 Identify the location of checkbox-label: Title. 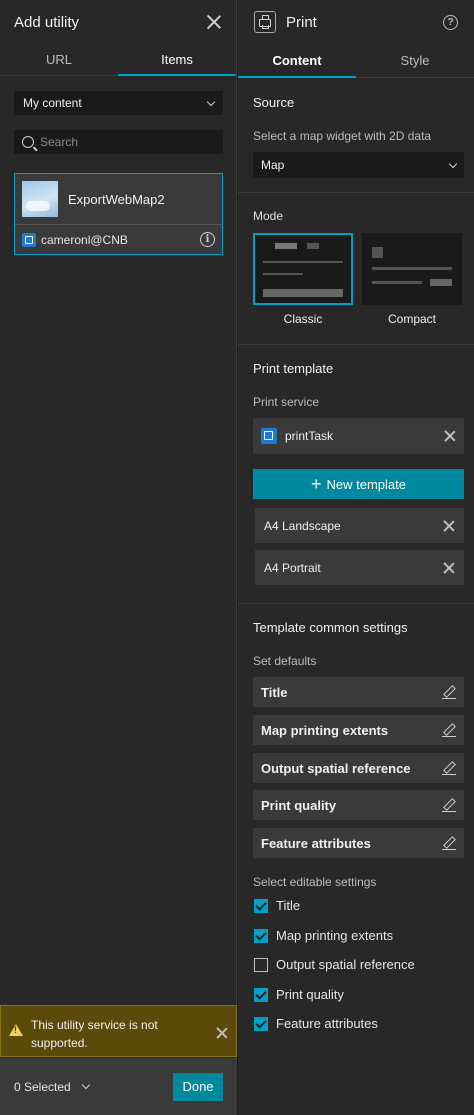
(288, 905).